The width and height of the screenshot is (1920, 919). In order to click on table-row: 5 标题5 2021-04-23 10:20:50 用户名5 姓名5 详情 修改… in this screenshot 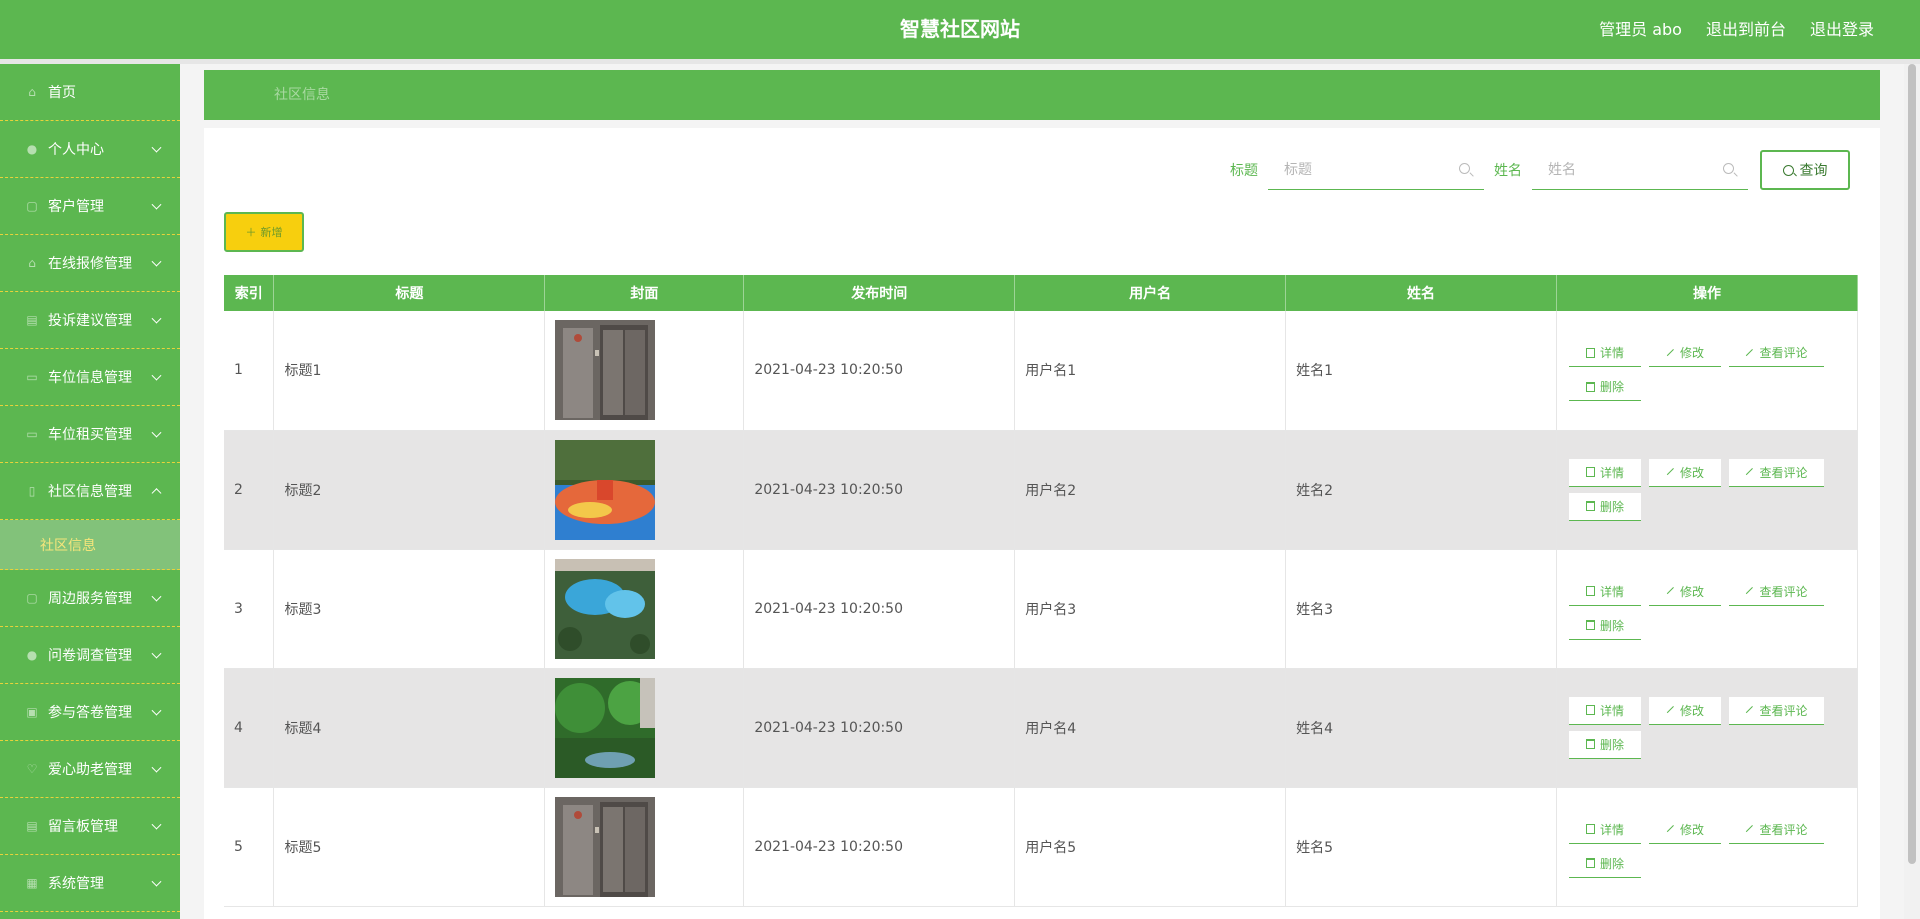, I will do `click(1041, 847)`.